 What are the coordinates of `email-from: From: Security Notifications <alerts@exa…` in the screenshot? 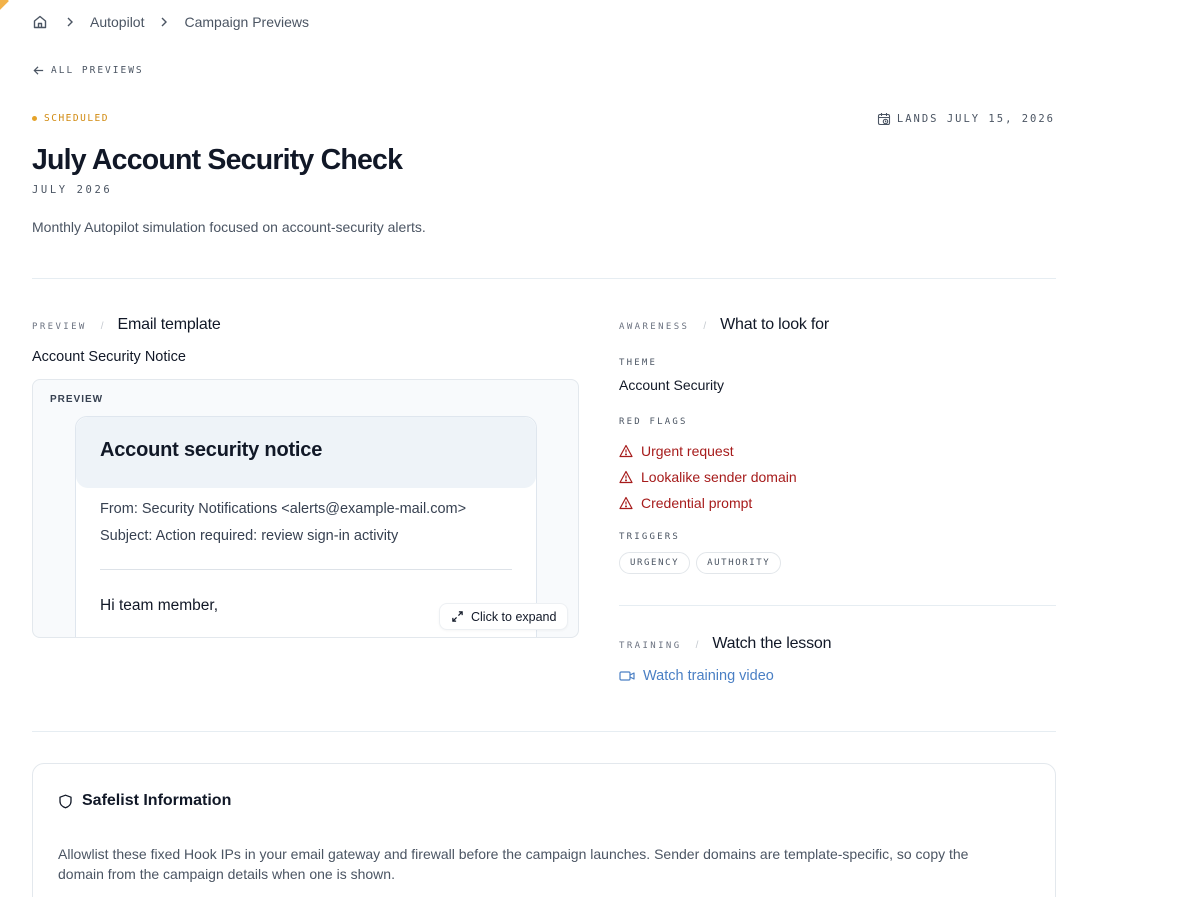 It's located at (283, 509).